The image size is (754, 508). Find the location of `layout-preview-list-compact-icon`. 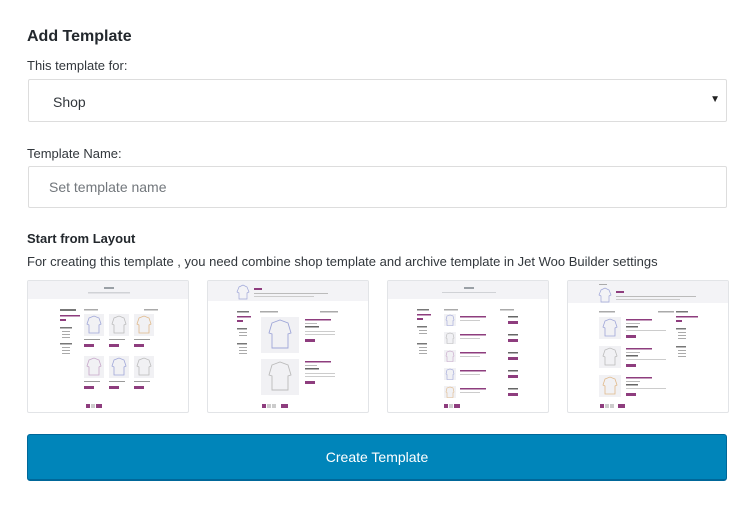

layout-preview-list-compact-icon is located at coordinates (468, 344).